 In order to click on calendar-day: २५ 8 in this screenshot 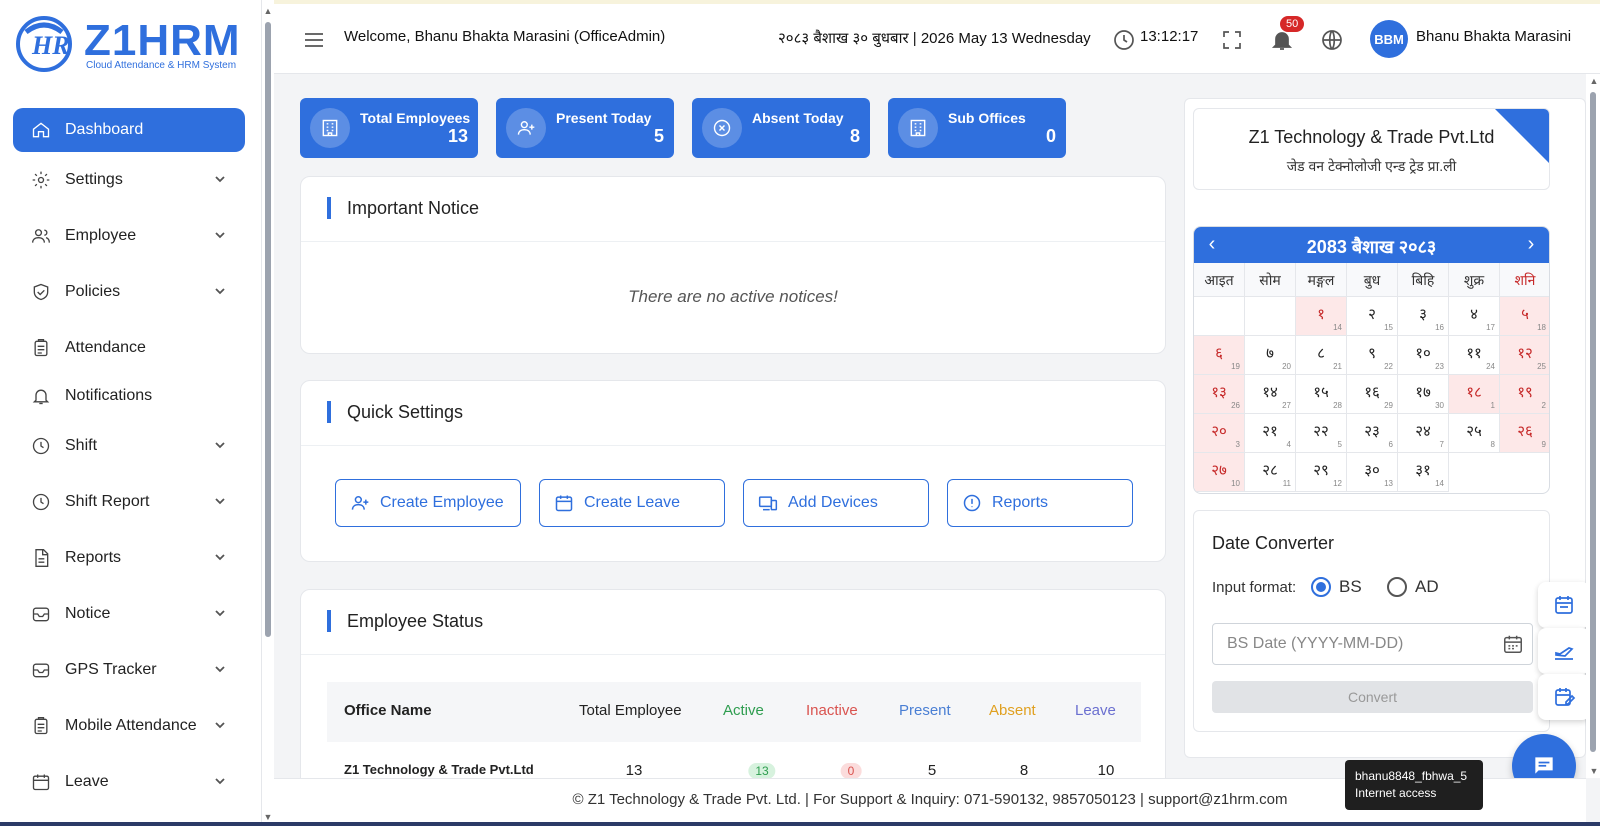, I will do `click(1474, 433)`.